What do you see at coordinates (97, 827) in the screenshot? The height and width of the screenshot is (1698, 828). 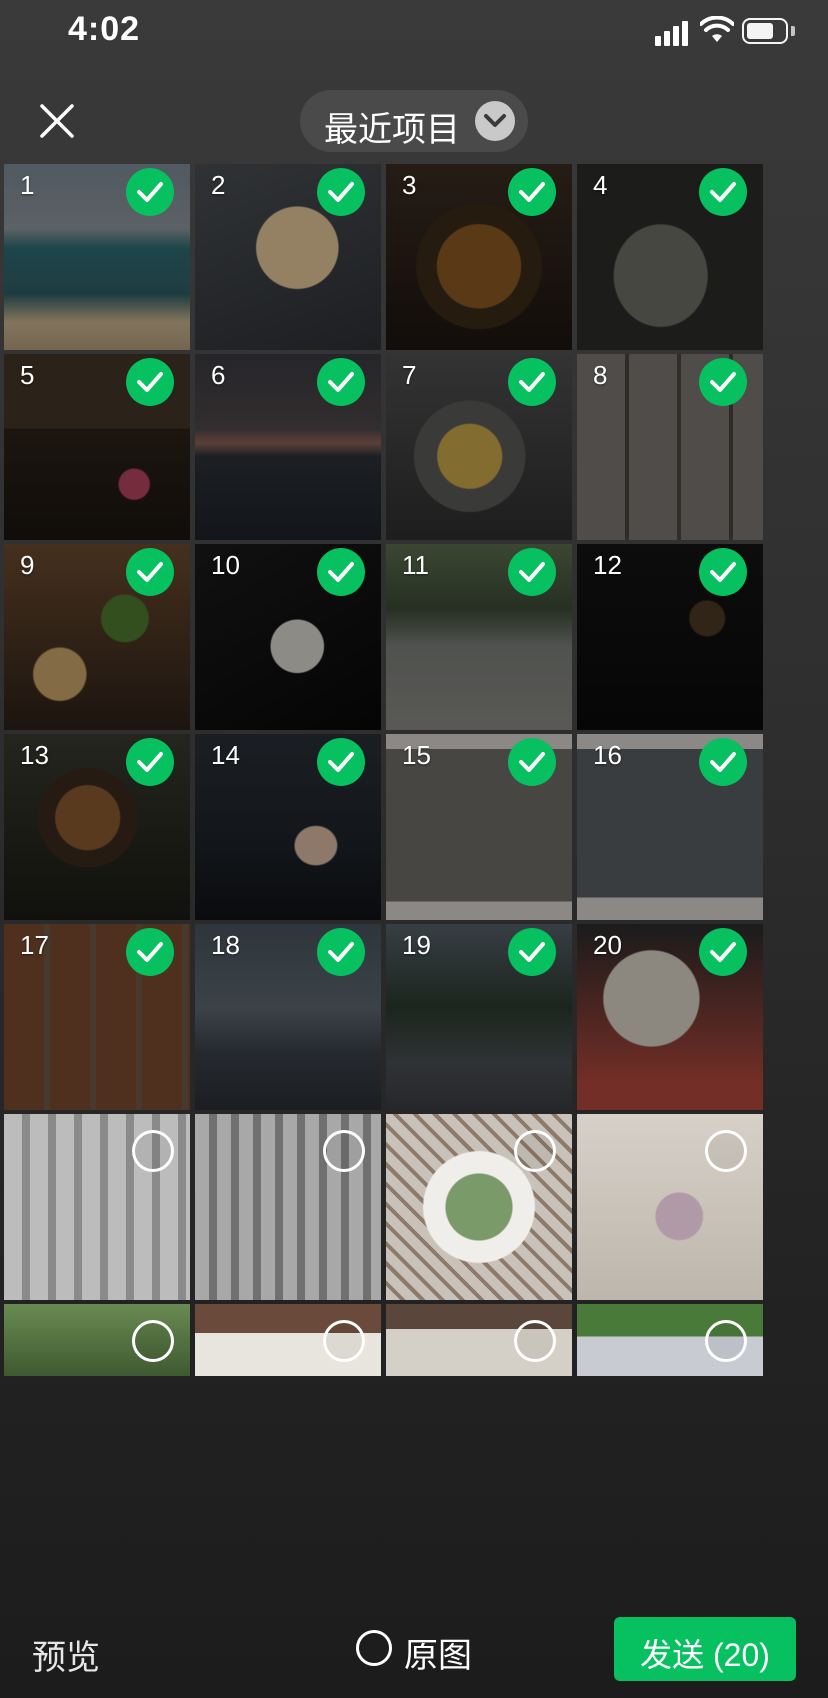 I see `photo-thumbnail: 13` at bounding box center [97, 827].